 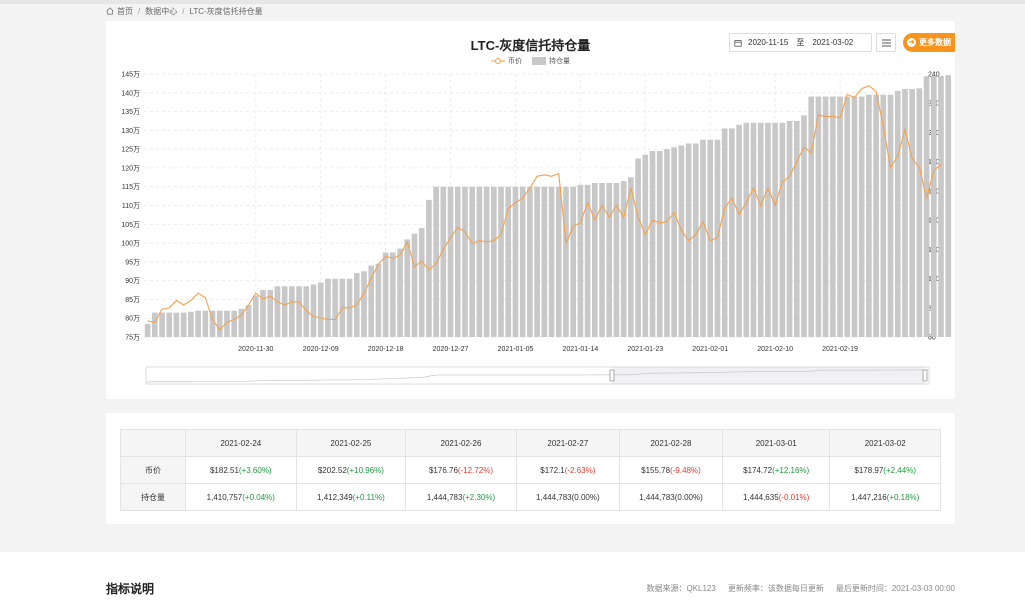 I want to click on x-tick-label: 2021-01-14, so click(x=580, y=349).